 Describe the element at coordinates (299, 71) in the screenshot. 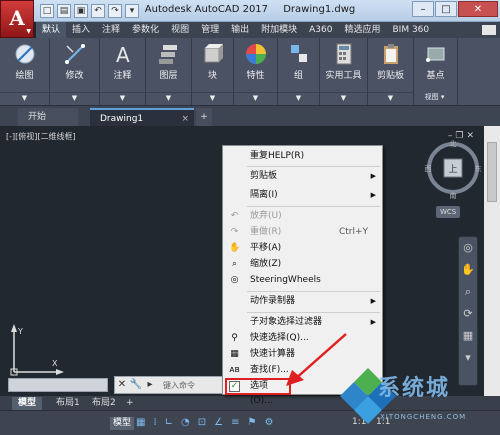

I see `panel-group: 组 ▼` at that location.